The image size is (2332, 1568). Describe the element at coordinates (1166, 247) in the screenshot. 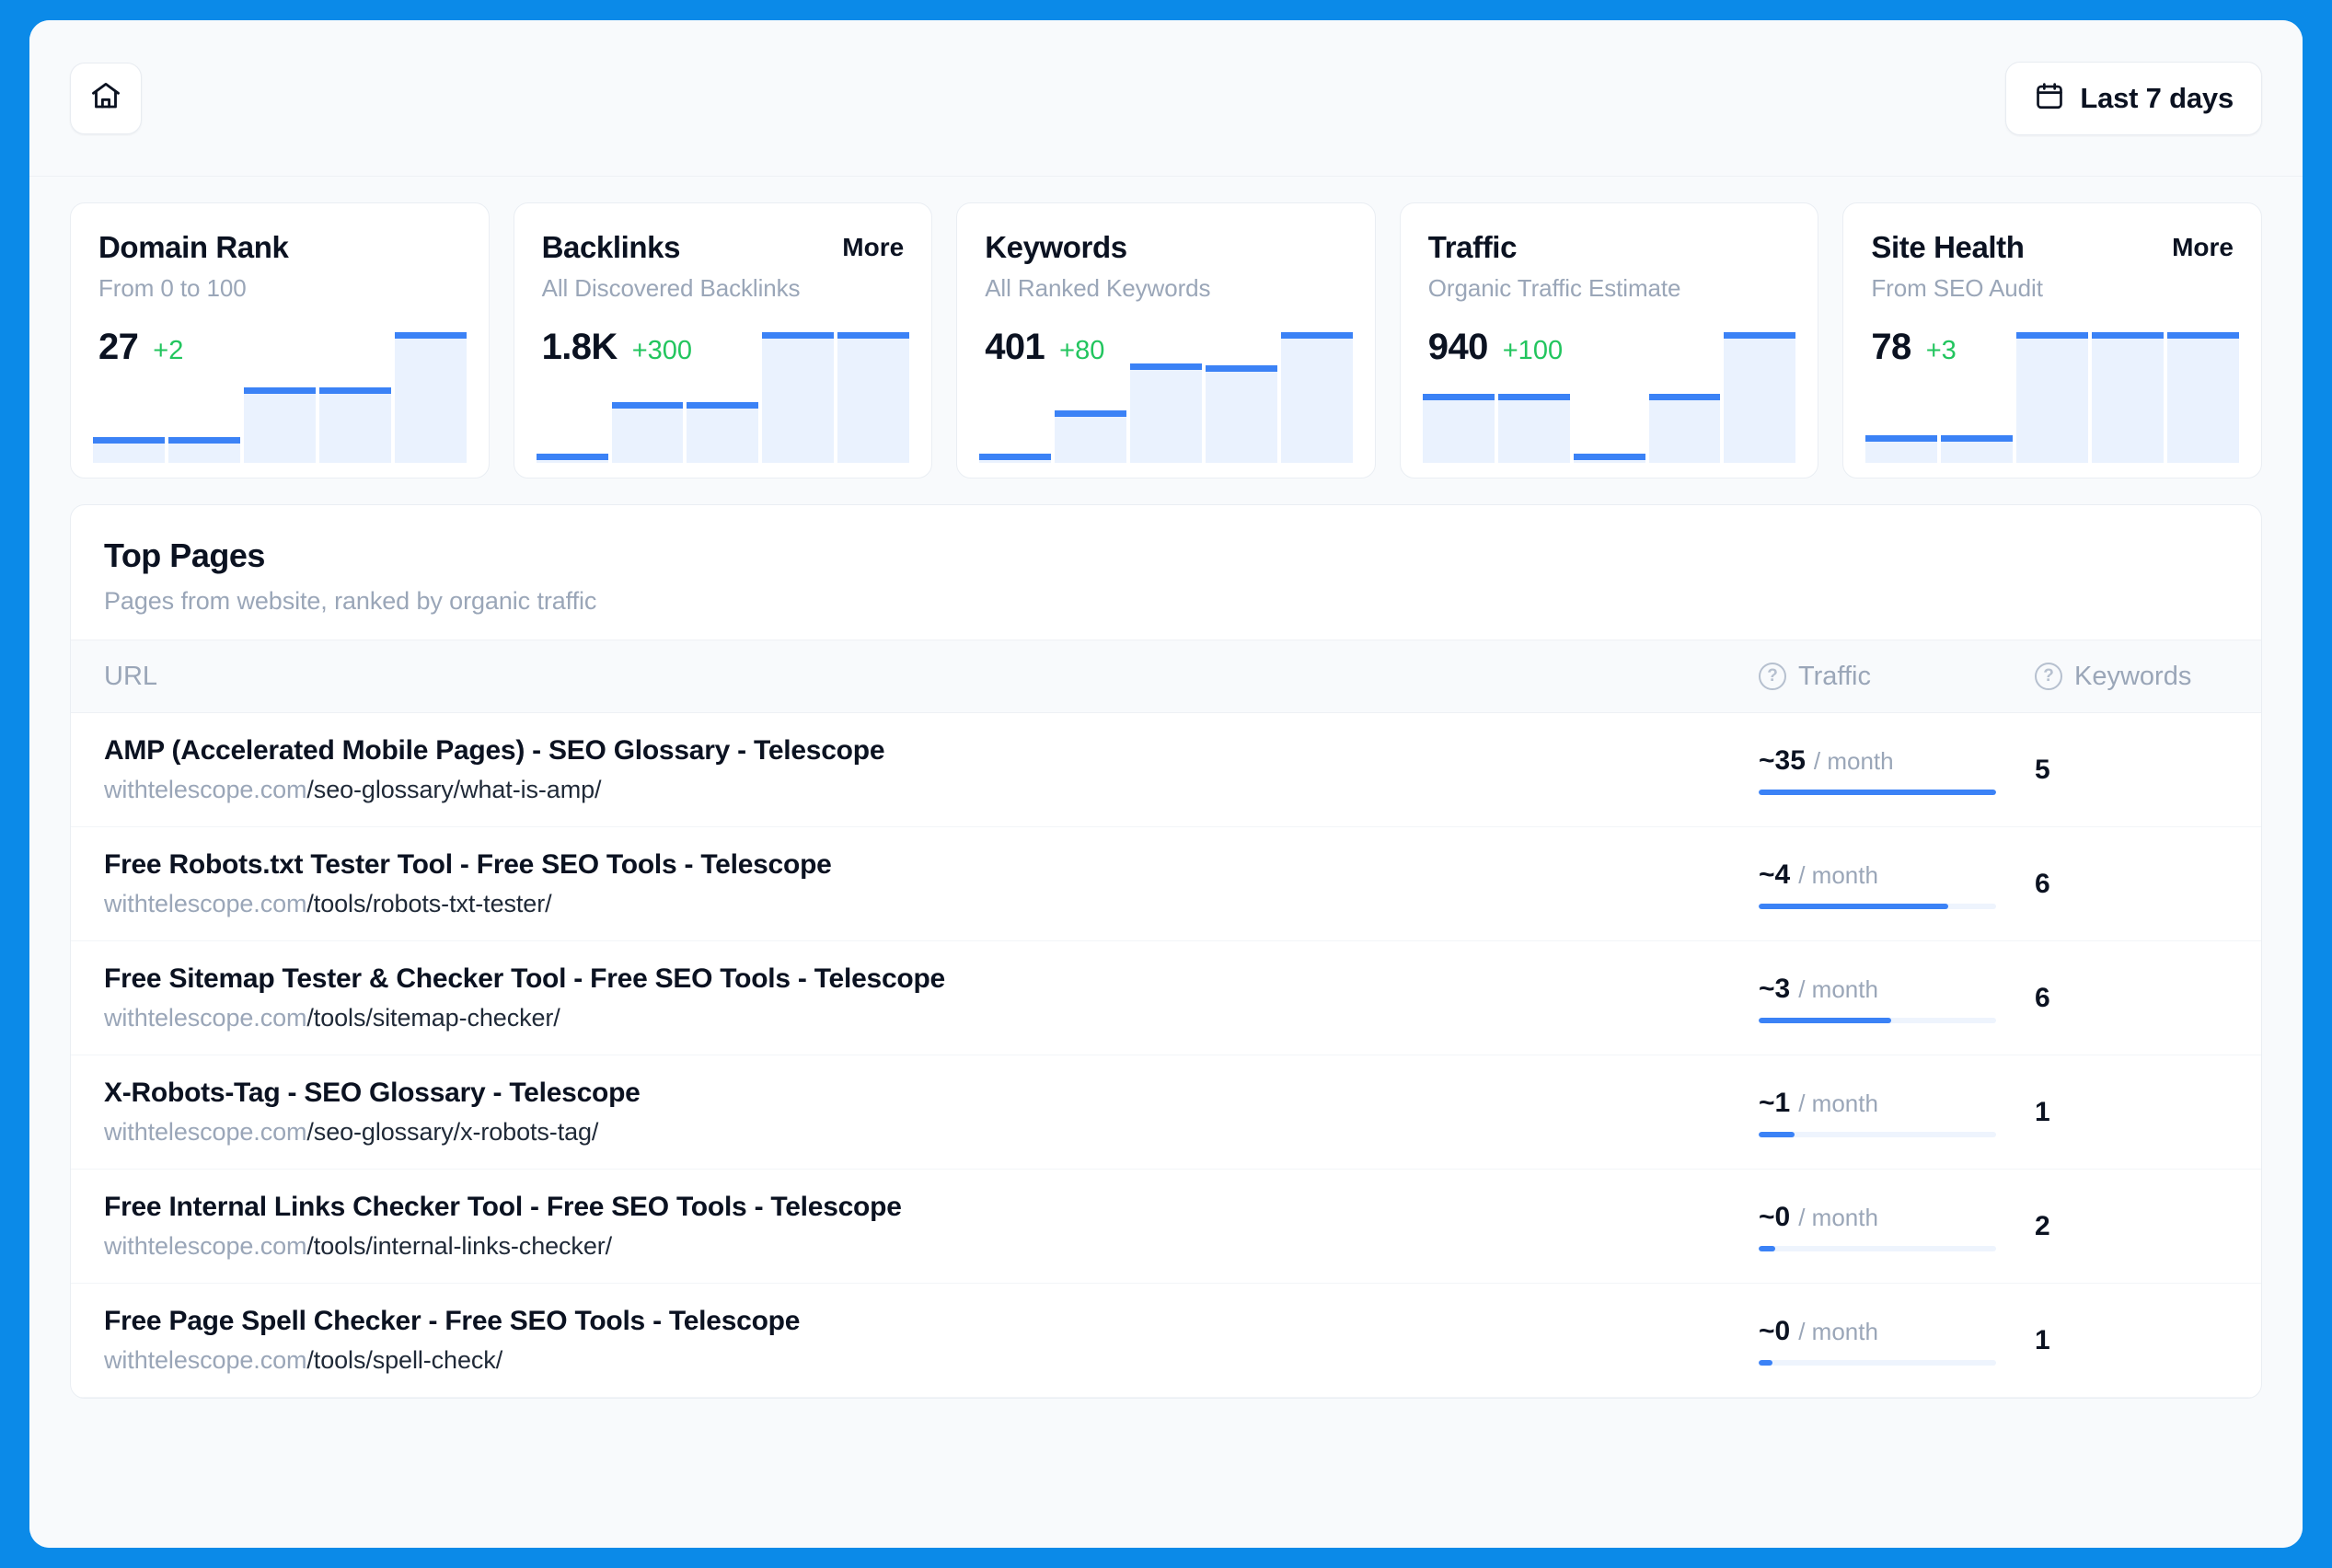

I see `card-header: Keywords` at that location.